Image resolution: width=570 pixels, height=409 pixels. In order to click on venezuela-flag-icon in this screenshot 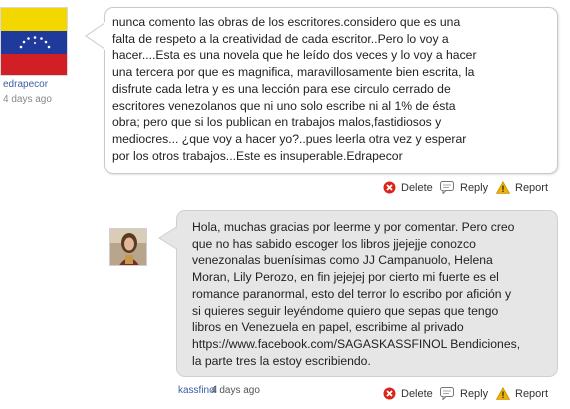, I will do `click(34, 41)`.